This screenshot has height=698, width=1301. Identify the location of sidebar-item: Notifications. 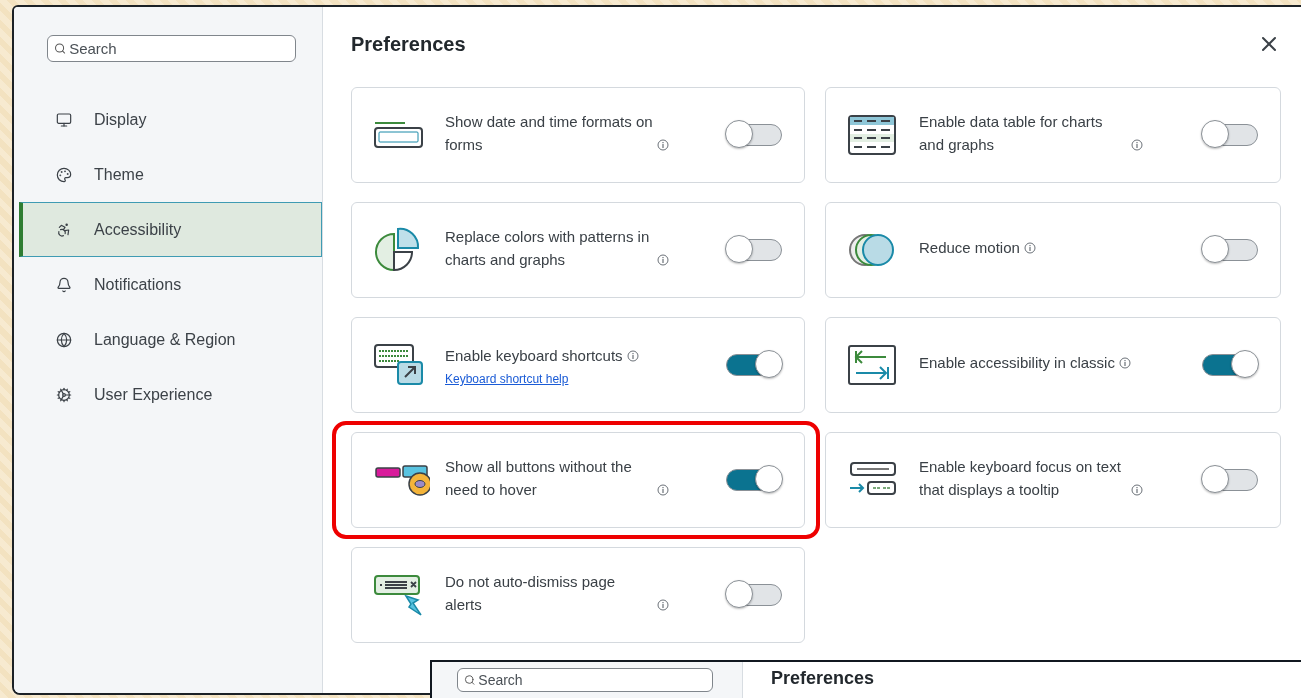
(170, 284).